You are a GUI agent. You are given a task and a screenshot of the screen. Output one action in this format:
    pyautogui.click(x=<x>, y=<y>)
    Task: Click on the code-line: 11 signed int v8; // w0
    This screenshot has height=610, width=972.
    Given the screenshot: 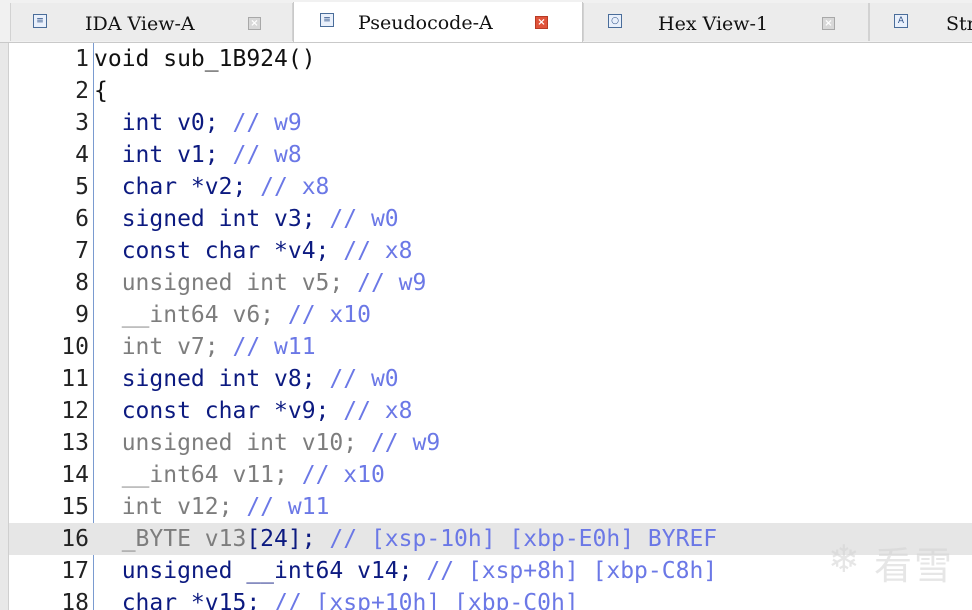 What is the action you would take?
    pyautogui.click(x=490, y=379)
    